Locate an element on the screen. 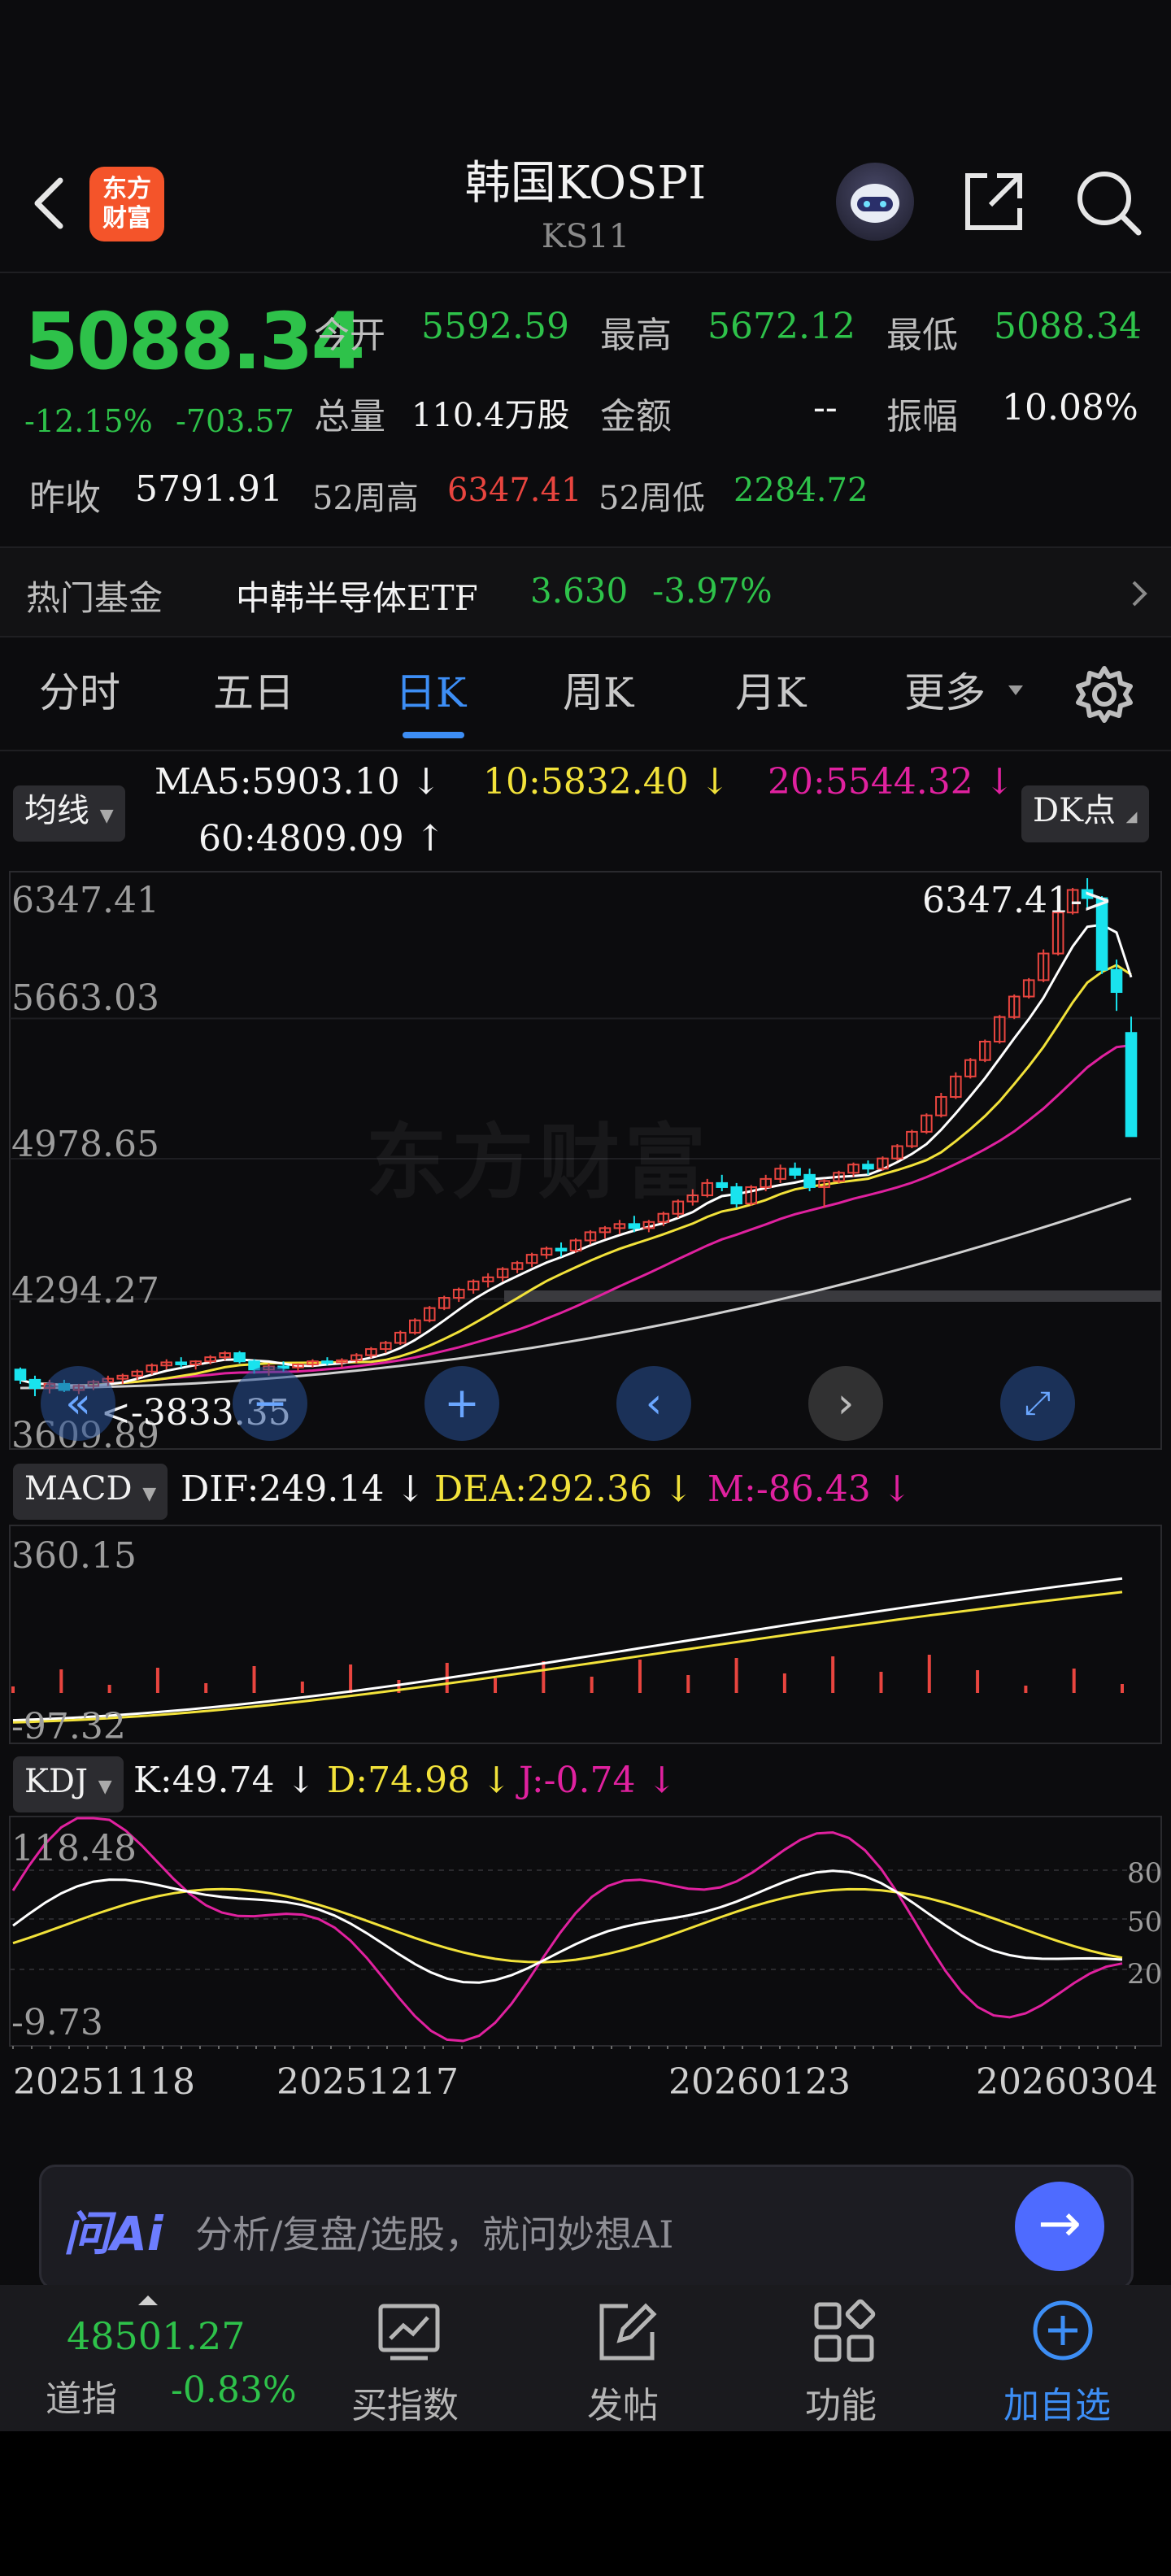  chevron-right-icon is located at coordinates (1139, 593).